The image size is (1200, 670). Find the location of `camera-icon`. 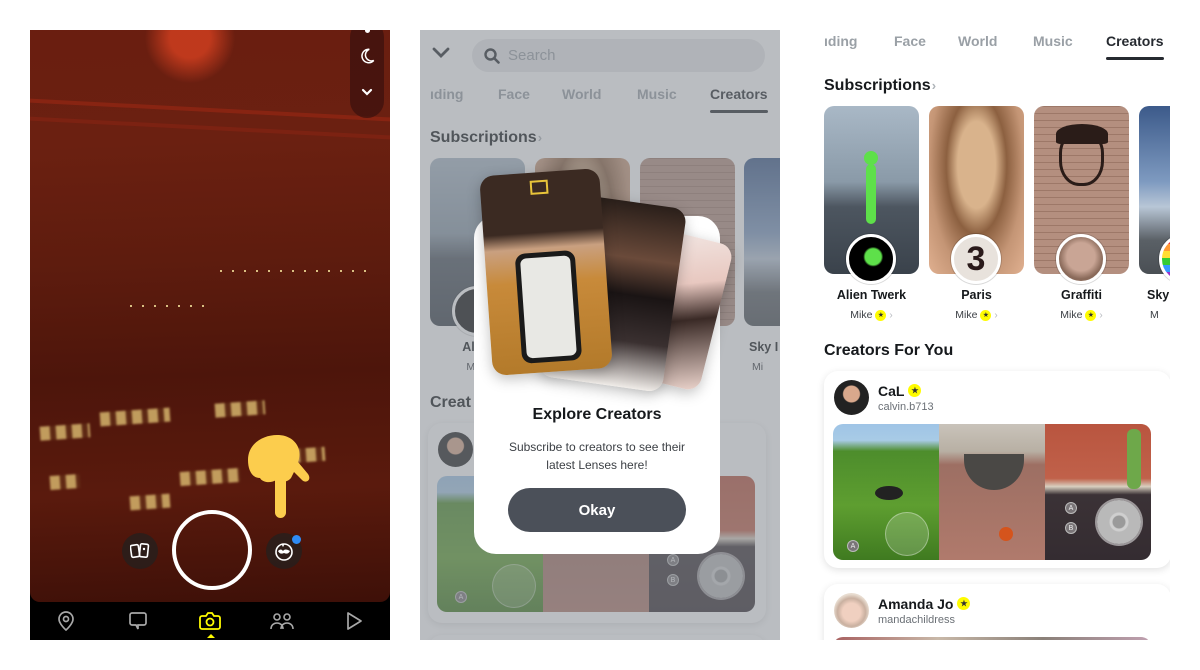

camera-icon is located at coordinates (210, 621).